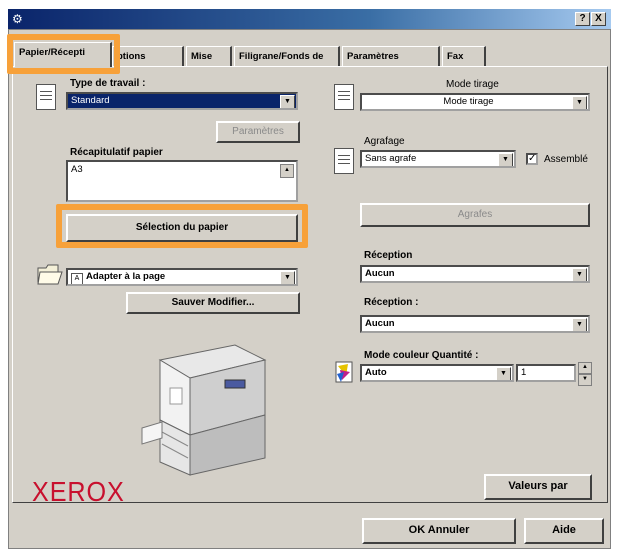 The height and width of the screenshot is (557, 617). Describe the element at coordinates (77, 278) in the screenshot. I see `page-icon: A` at that location.